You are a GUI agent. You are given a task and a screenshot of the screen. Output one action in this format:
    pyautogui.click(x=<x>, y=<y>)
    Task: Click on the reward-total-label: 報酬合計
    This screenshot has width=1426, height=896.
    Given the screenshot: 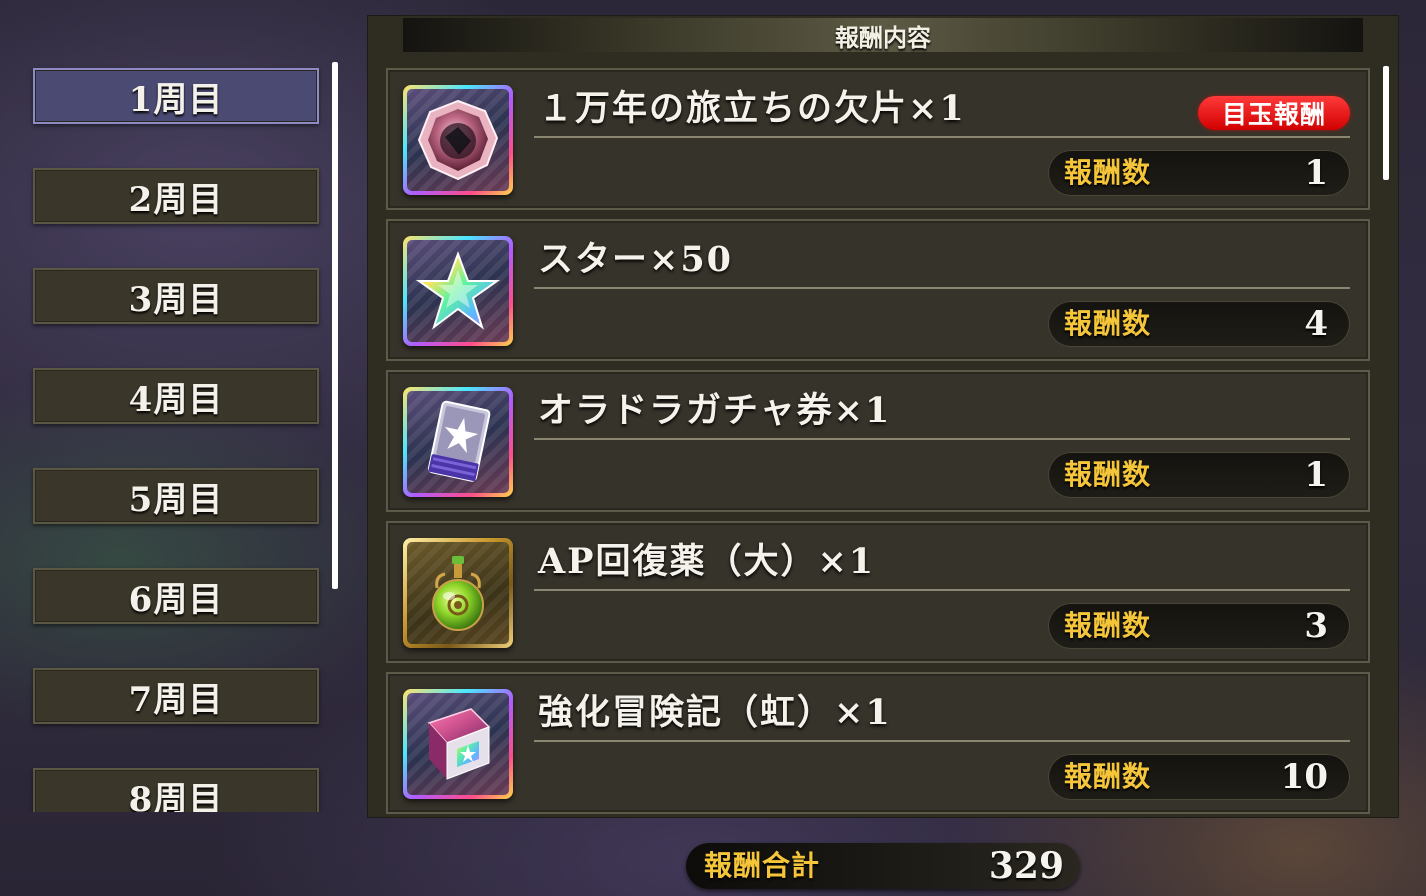 What is the action you would take?
    pyautogui.click(x=762, y=865)
    